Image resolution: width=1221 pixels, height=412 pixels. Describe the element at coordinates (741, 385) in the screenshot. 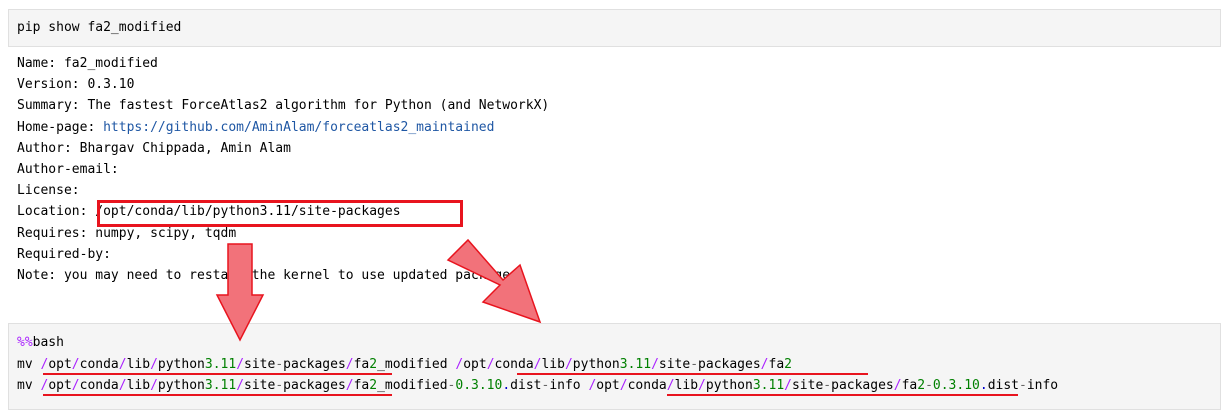

I see `mv2-dst-path: /opt/conda/lib/python3.11/site-packages` at that location.